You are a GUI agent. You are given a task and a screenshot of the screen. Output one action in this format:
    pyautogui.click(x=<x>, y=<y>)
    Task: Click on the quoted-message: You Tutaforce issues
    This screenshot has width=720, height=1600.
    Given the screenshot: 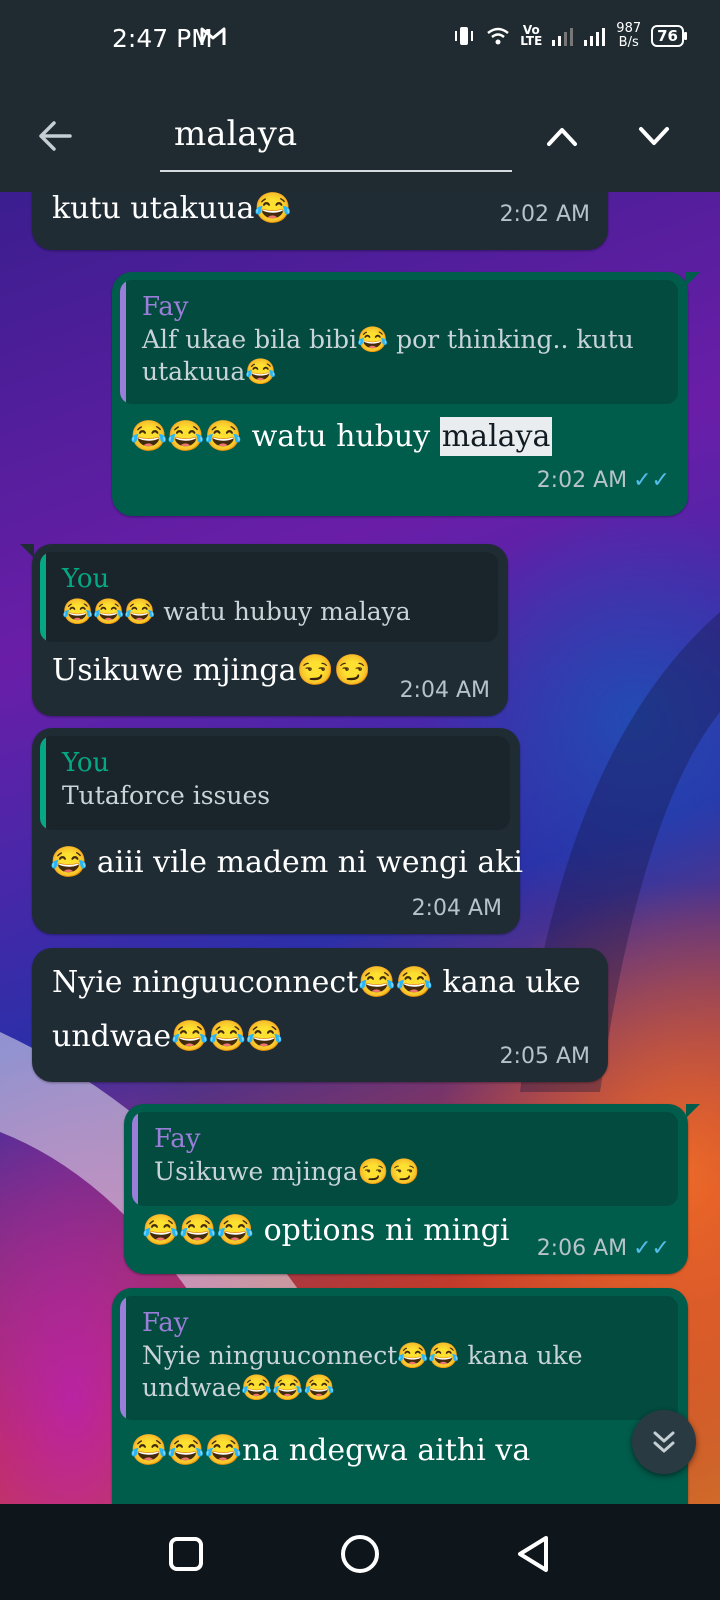 What is the action you would take?
    pyautogui.click(x=275, y=783)
    